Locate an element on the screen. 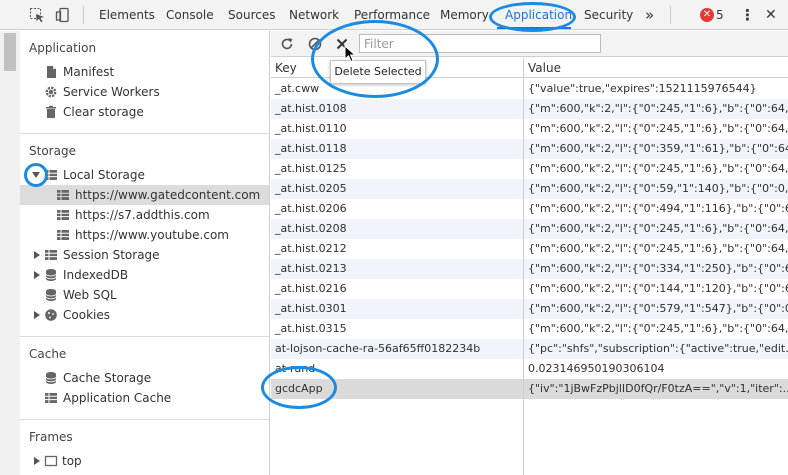 The width and height of the screenshot is (788, 475). tab-network: Network is located at coordinates (314, 15).